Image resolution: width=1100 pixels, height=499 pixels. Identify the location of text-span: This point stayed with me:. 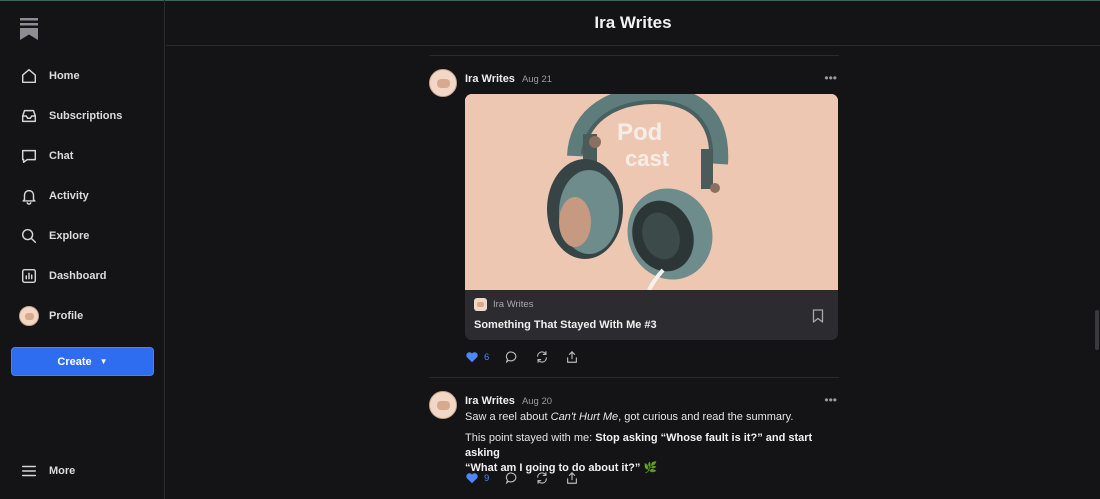
(530, 438).